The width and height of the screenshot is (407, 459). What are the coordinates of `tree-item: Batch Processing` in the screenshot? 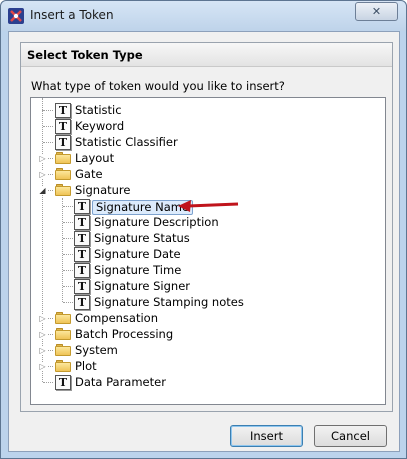 It's located at (206, 335).